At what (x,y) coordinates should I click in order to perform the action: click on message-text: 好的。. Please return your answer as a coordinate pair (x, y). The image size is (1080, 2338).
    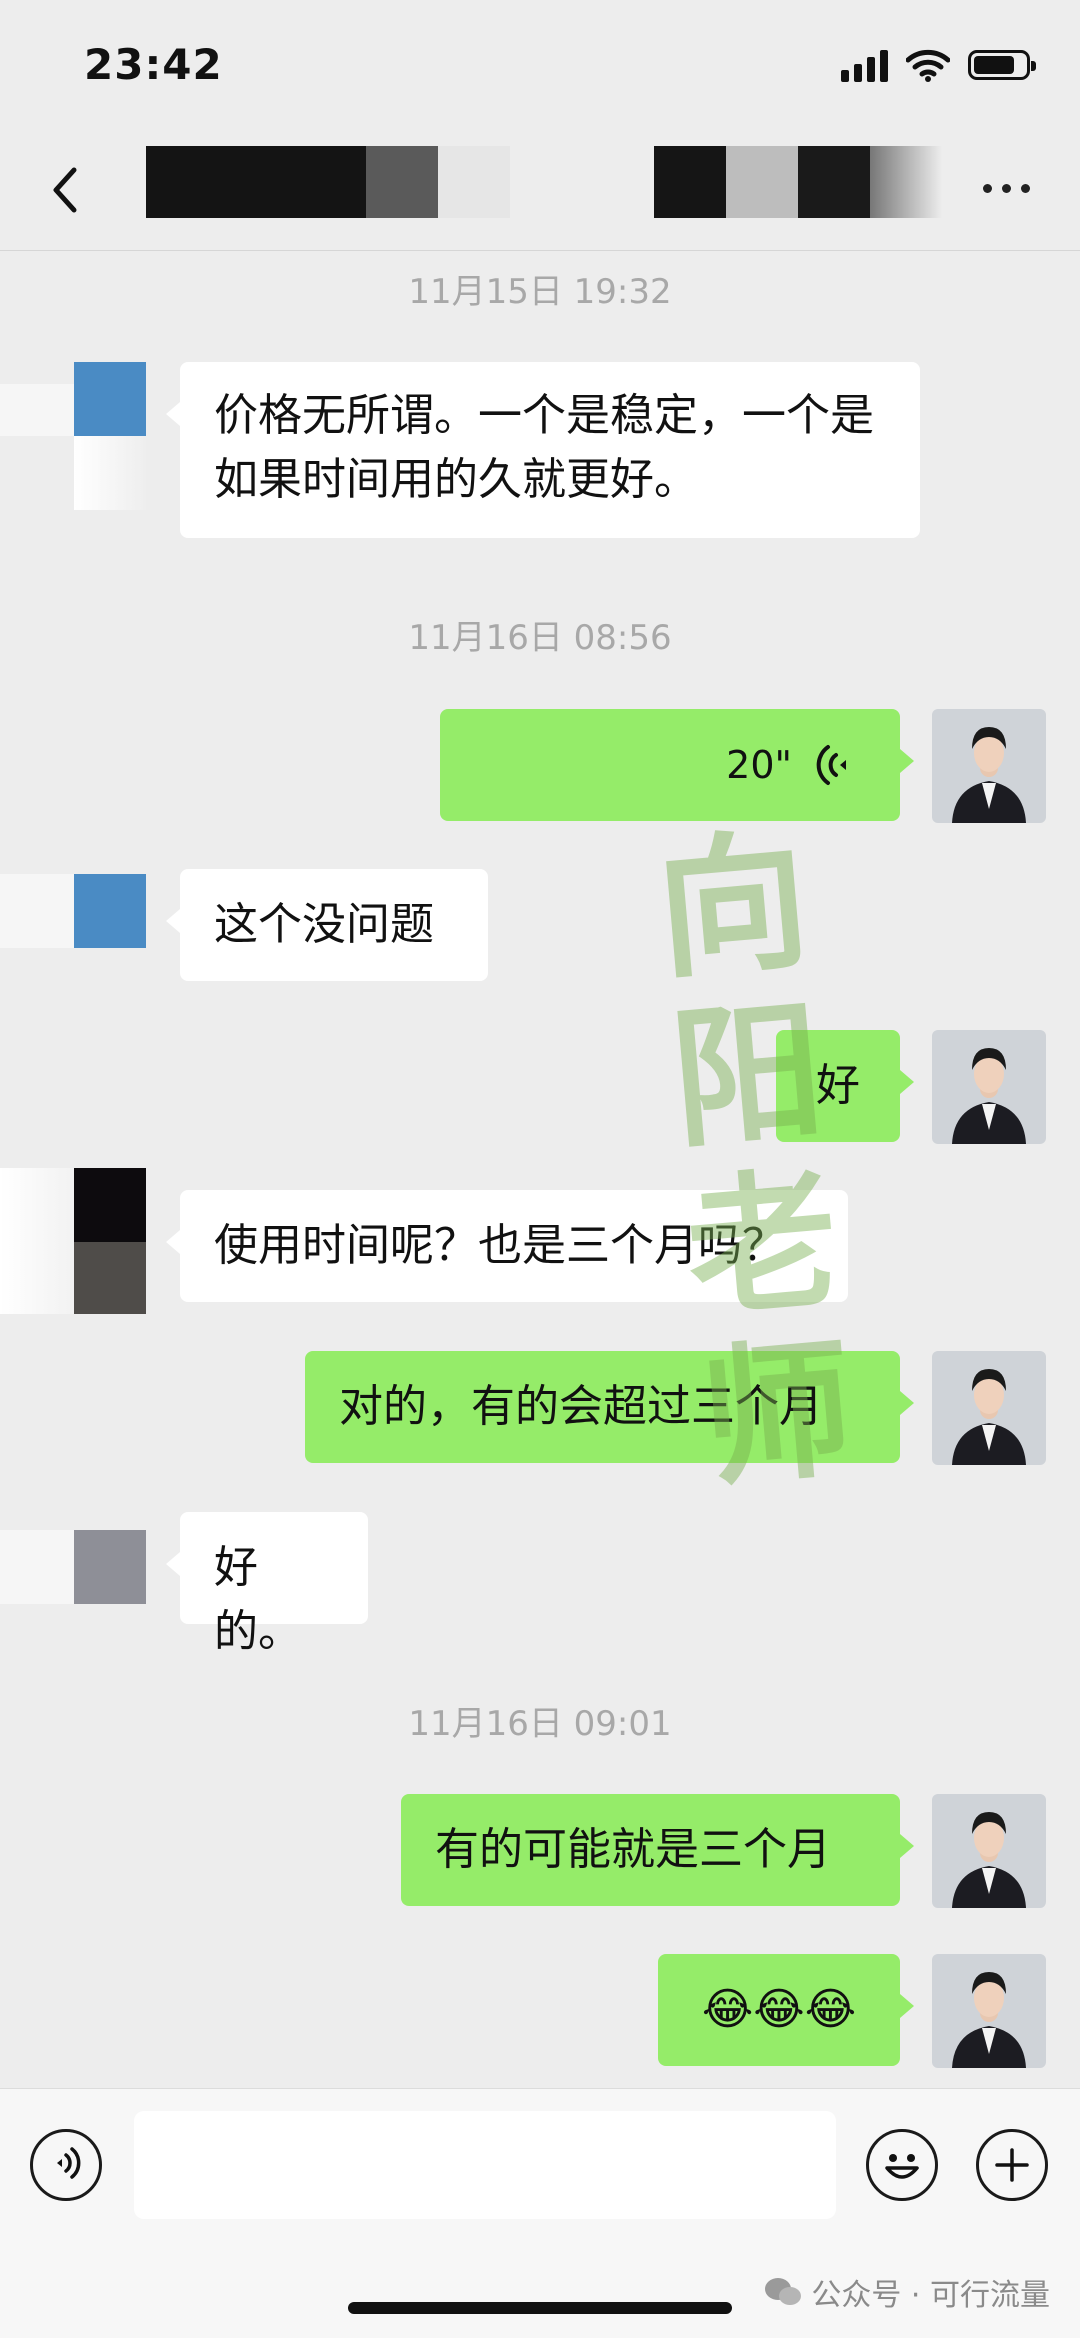
    Looking at the image, I should click on (258, 1599).